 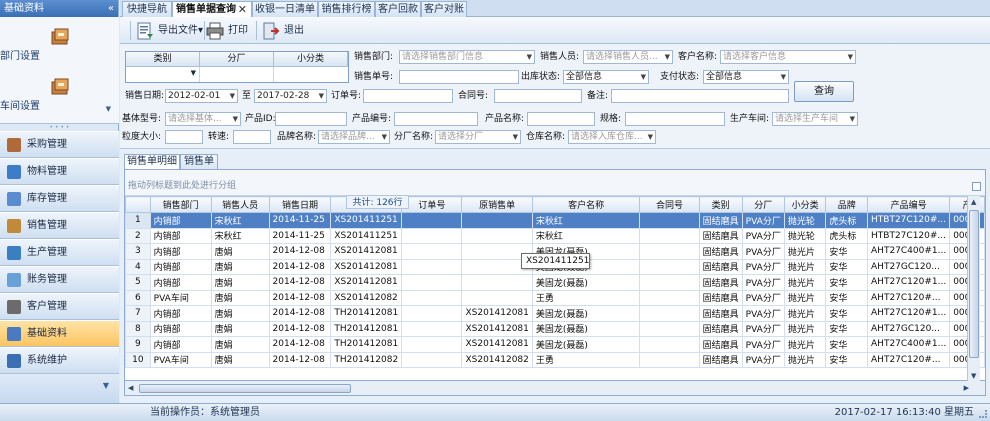 I want to click on exit-button: 退出, so click(x=285, y=31).